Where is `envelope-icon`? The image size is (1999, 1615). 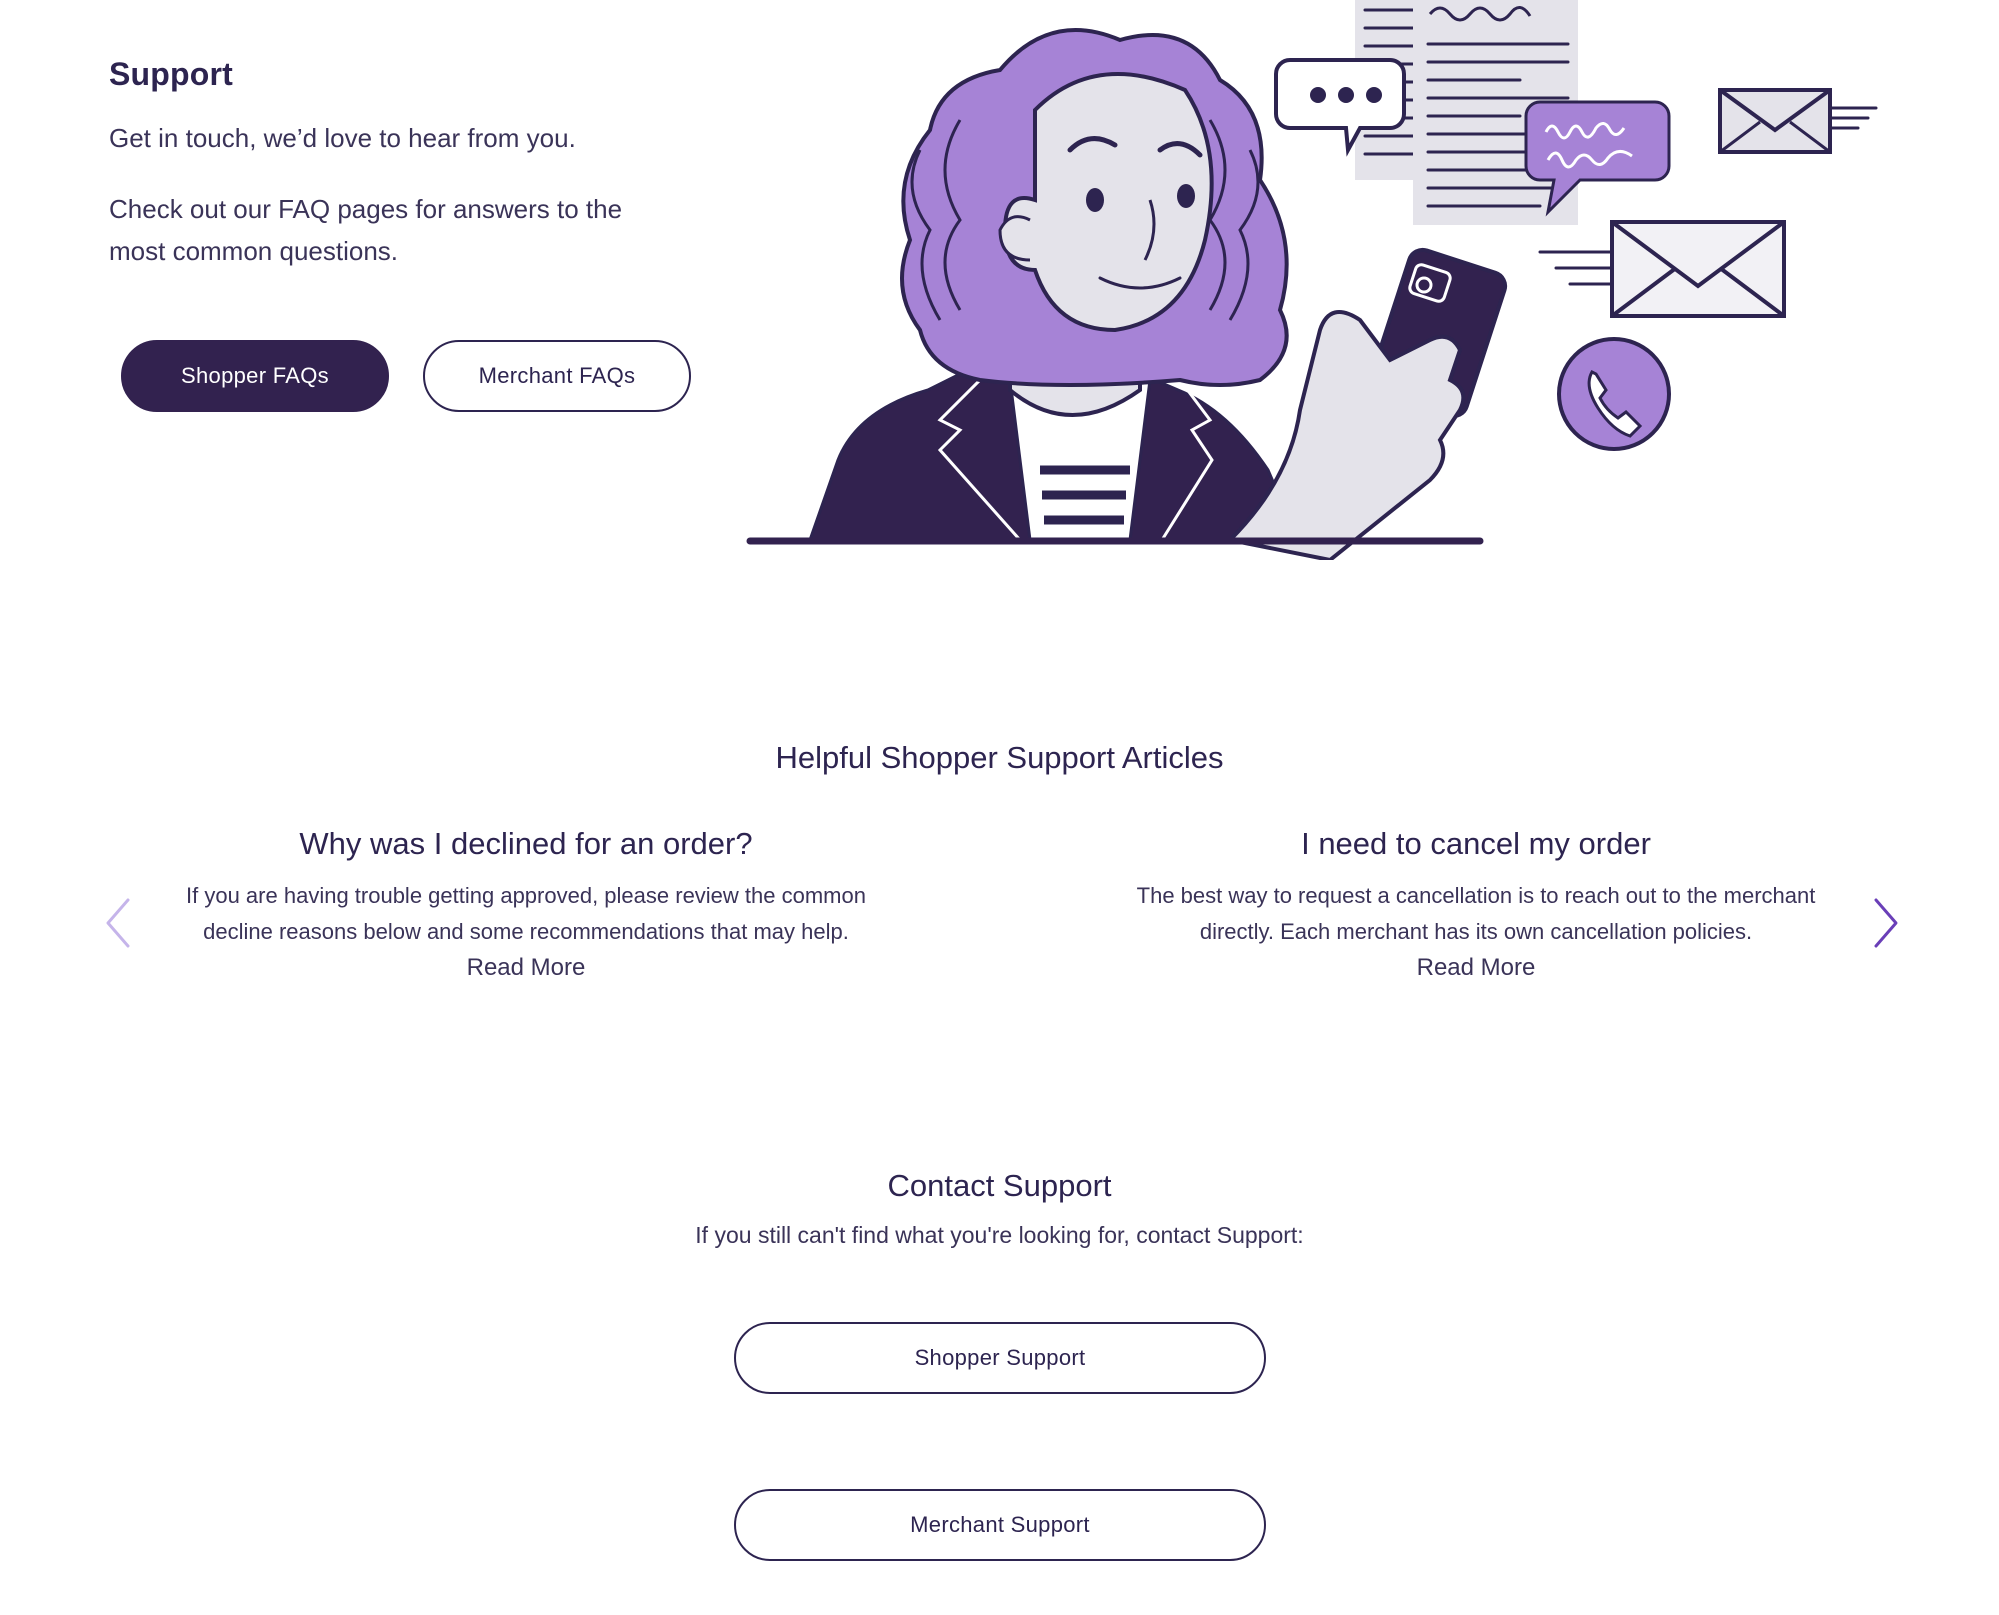 envelope-icon is located at coordinates (1798, 121).